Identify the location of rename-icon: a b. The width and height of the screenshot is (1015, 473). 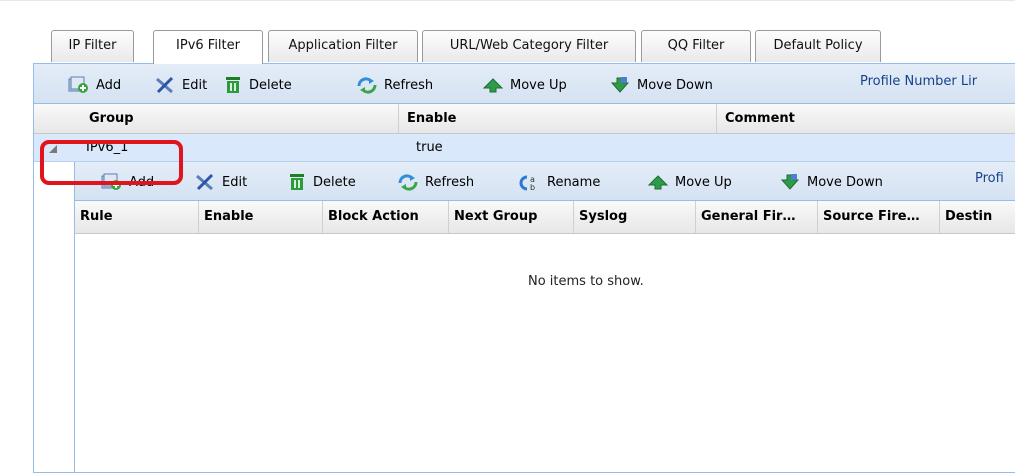
(527, 183).